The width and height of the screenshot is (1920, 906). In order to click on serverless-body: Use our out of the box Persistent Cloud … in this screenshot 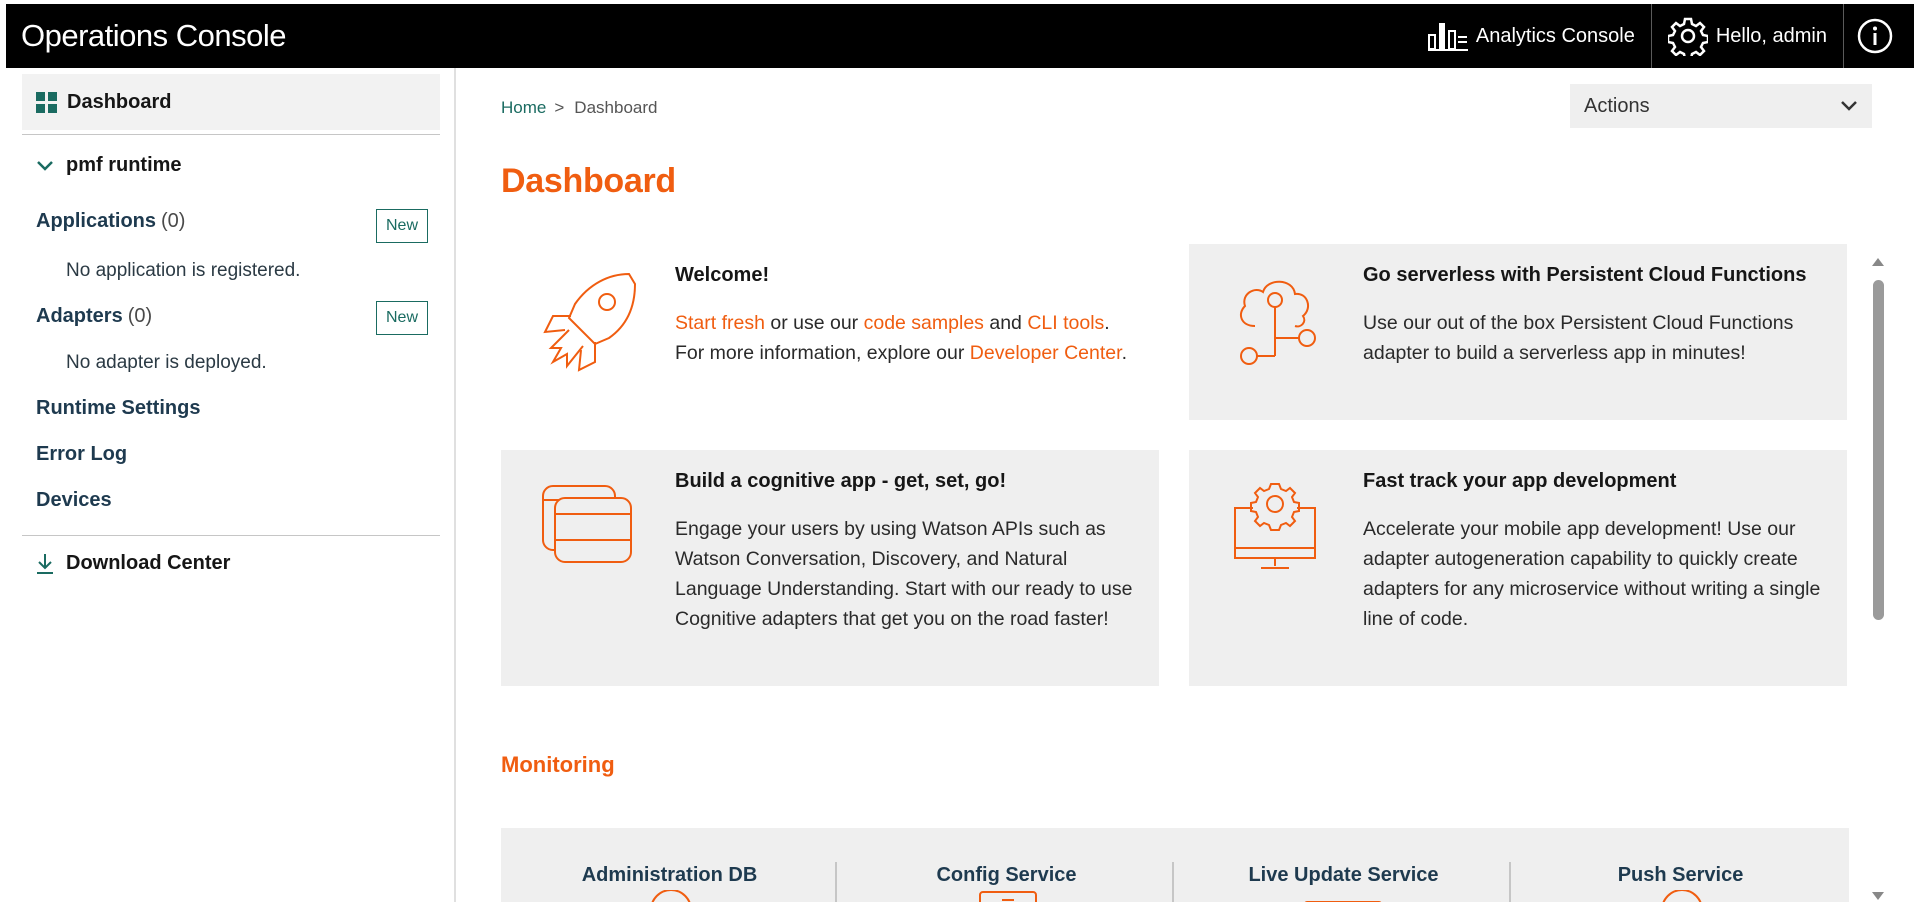, I will do `click(1578, 338)`.